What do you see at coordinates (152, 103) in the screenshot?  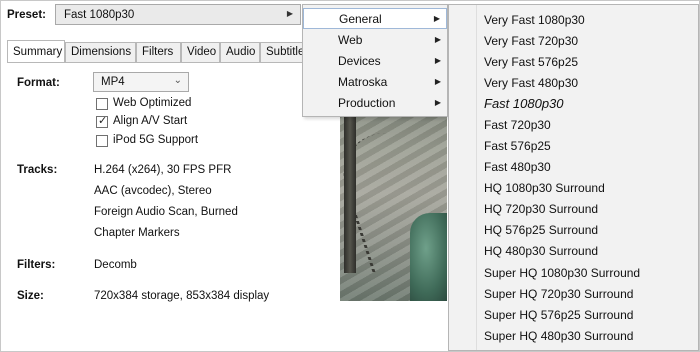 I see `web-optimized-label: Web Optimized` at bounding box center [152, 103].